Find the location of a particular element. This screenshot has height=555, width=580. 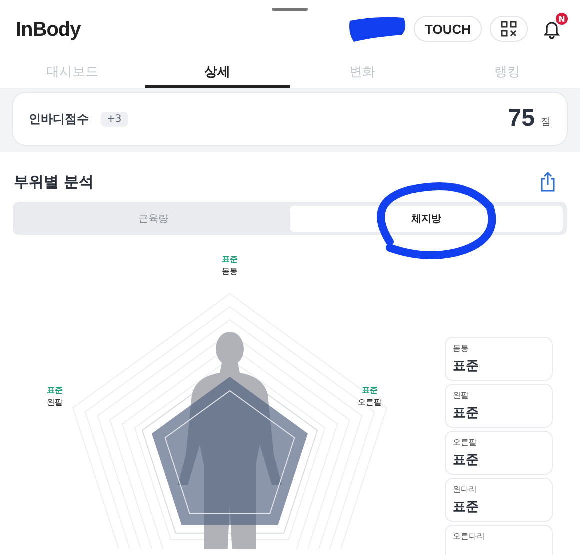

card-part-label: 오른팔 is located at coordinates (465, 442).